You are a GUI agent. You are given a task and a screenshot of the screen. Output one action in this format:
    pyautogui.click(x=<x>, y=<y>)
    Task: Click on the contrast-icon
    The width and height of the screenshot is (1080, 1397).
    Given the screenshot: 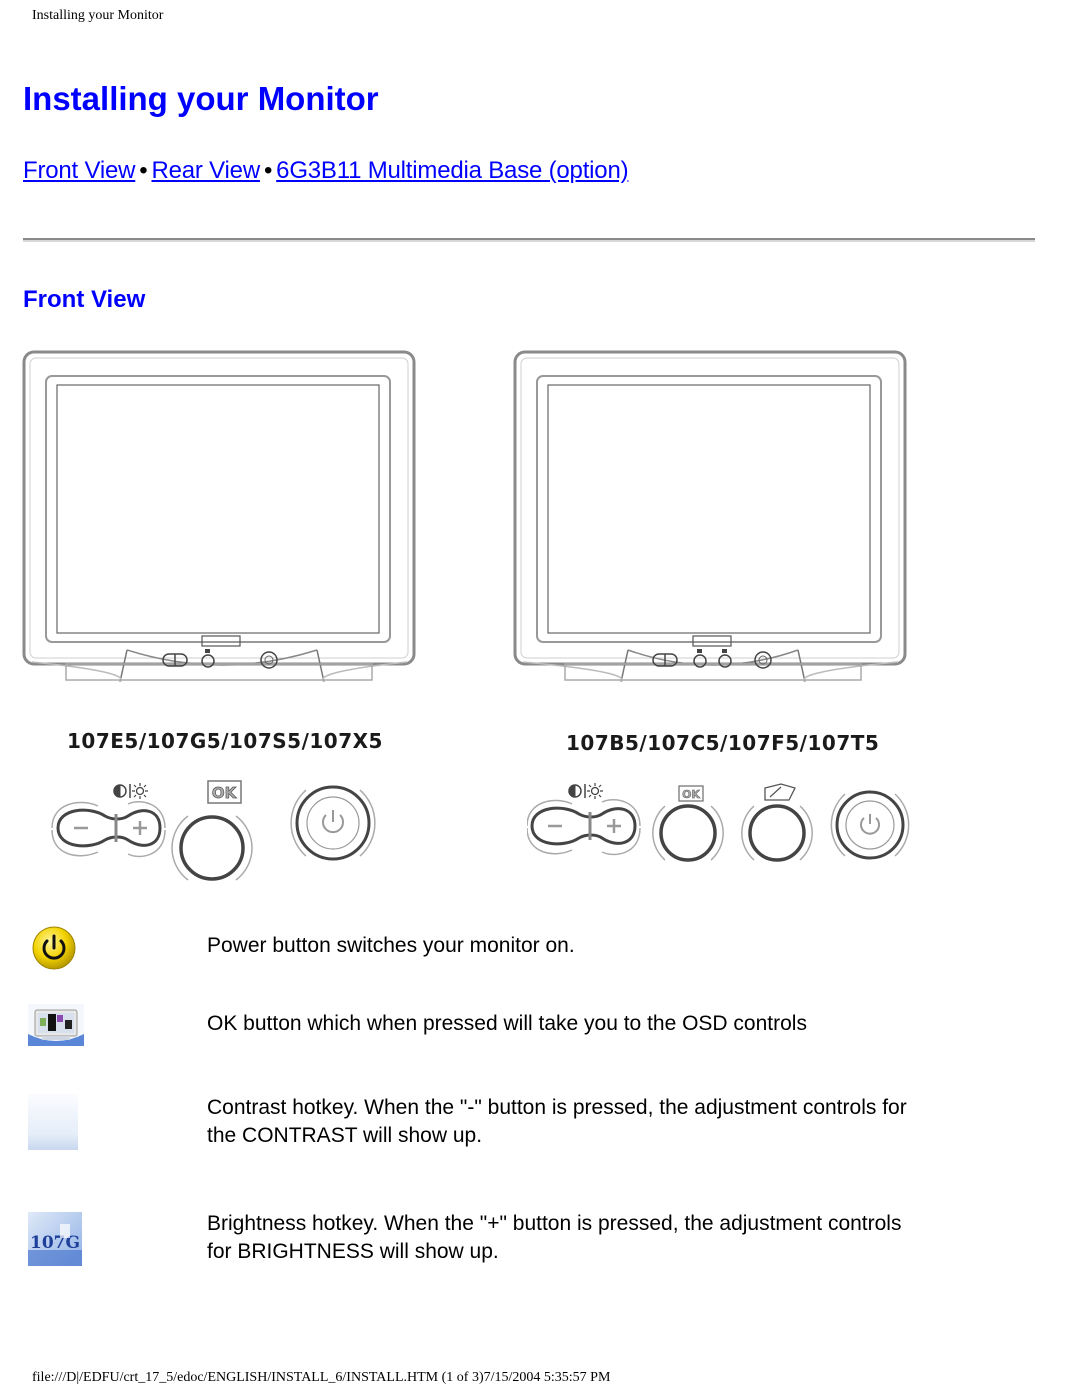 What is the action you would take?
    pyautogui.click(x=53, y=1124)
    